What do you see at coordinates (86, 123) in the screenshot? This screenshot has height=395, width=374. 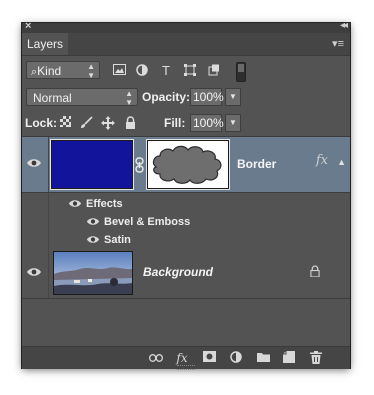 I see `brush-icon` at bounding box center [86, 123].